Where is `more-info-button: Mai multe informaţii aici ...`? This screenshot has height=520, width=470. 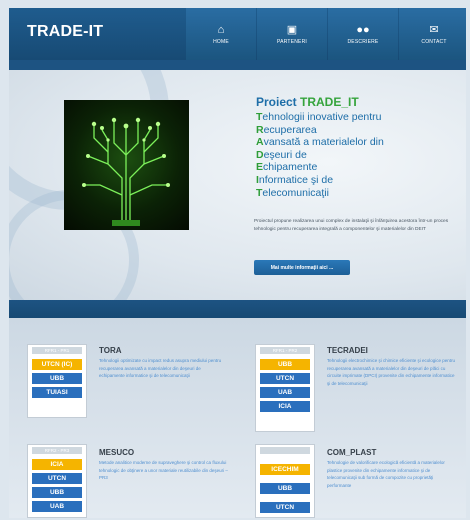 more-info-button: Mai multe informaţii aici ... is located at coordinates (302, 267).